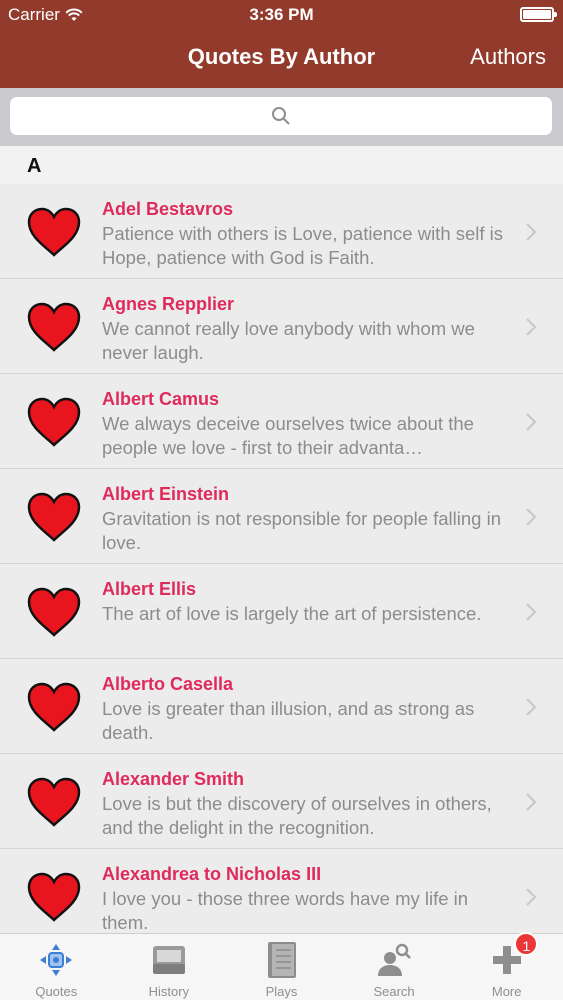 This screenshot has width=563, height=1000. I want to click on tab-label: Search, so click(394, 991).